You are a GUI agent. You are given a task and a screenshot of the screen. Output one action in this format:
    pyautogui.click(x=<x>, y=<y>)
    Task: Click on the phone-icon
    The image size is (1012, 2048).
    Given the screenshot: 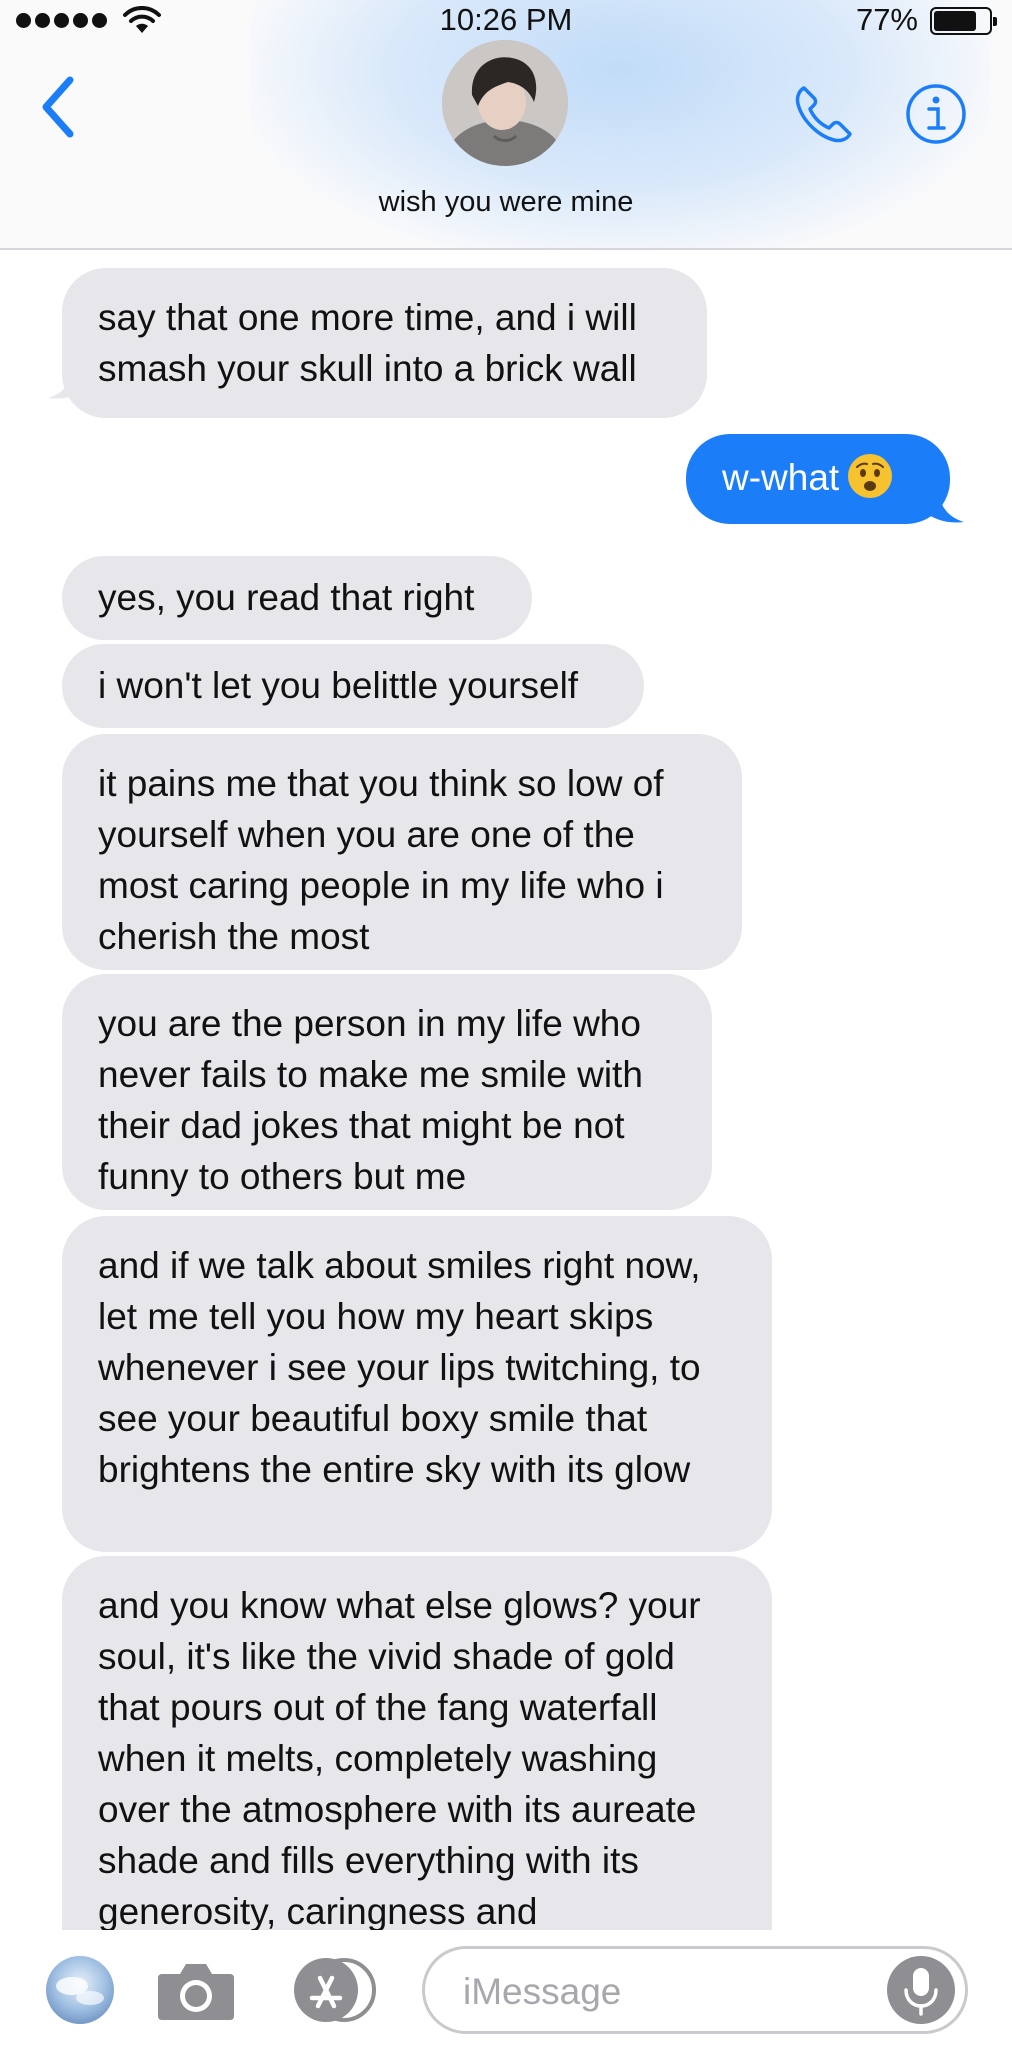 What is the action you would take?
    pyautogui.click(x=823, y=114)
    